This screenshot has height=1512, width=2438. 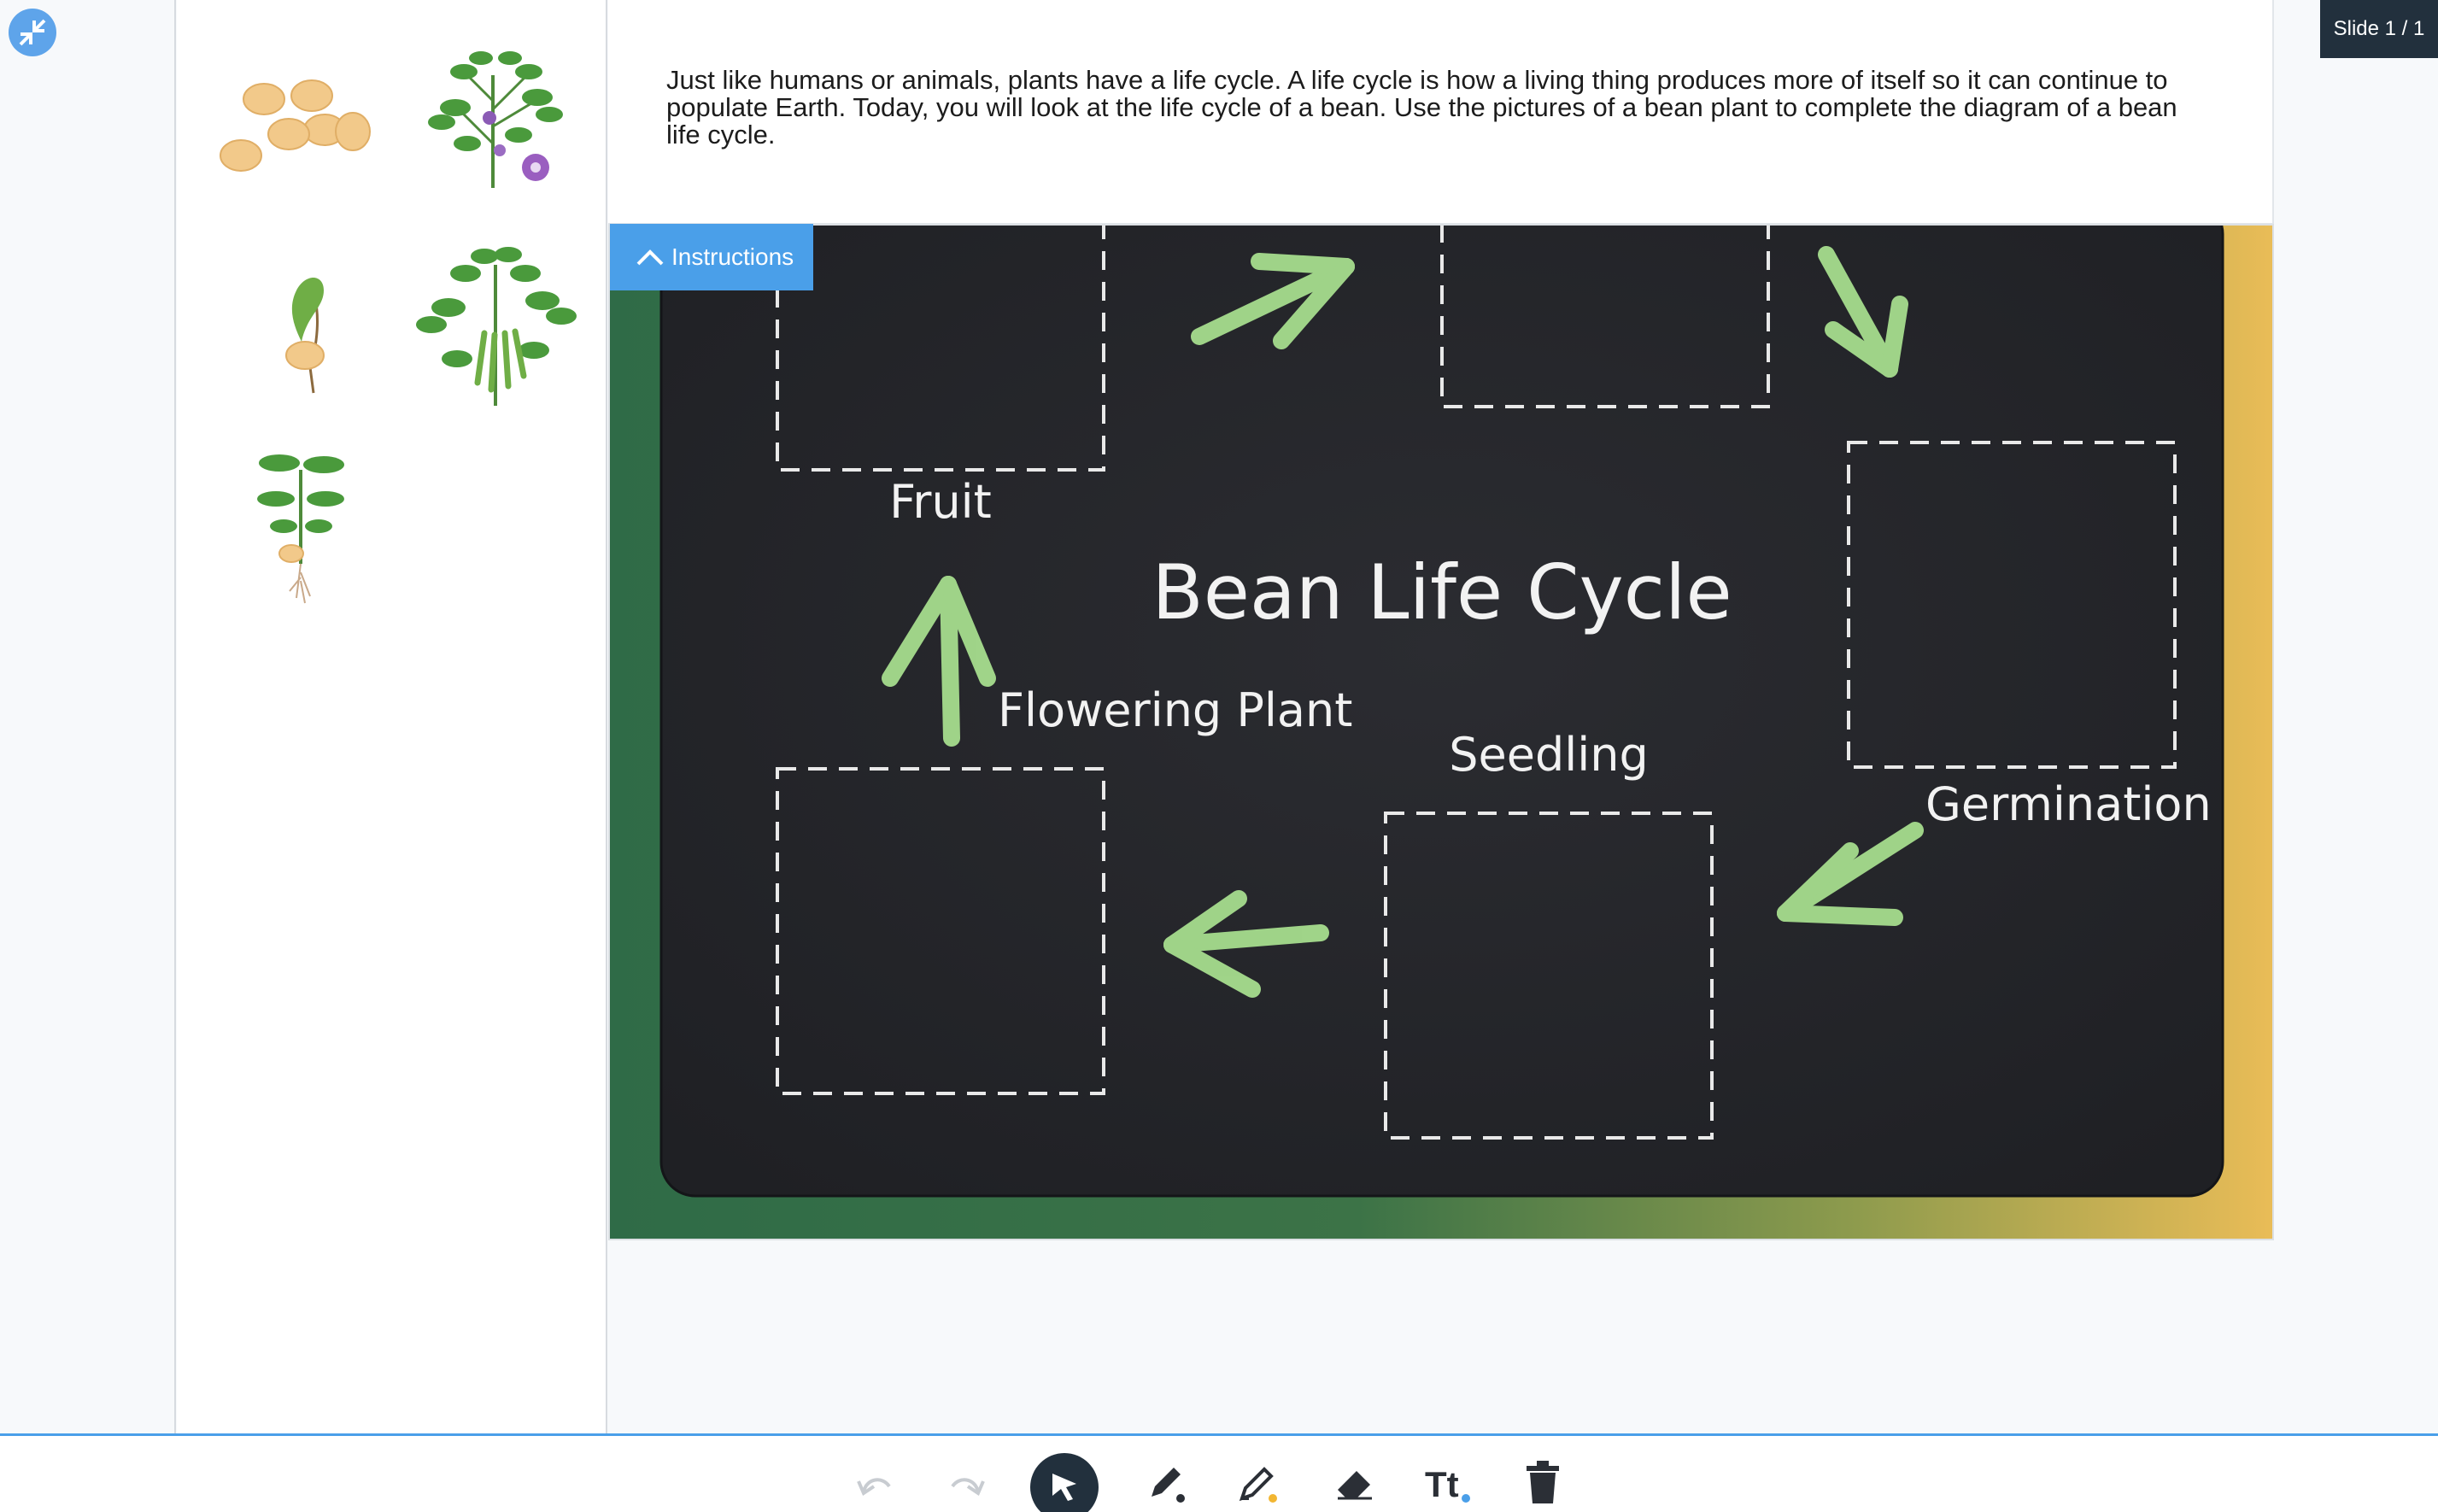 I want to click on left-rail, so click(x=88, y=716).